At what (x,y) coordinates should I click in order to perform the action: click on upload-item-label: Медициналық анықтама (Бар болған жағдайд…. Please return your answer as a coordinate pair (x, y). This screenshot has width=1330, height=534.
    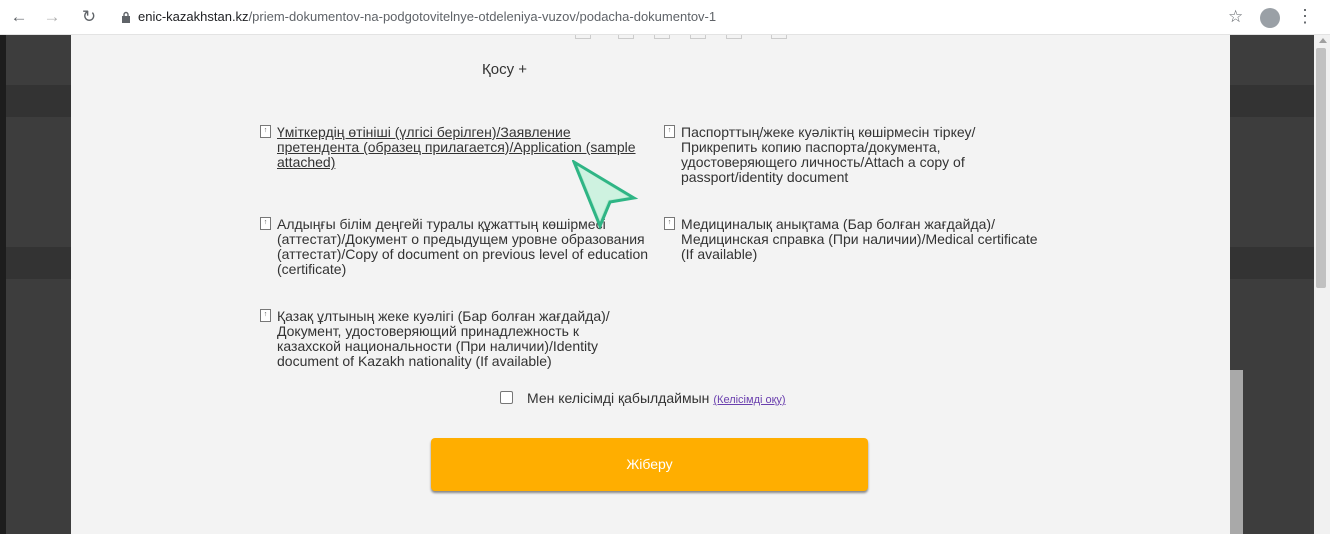
    Looking at the image, I should click on (859, 239).